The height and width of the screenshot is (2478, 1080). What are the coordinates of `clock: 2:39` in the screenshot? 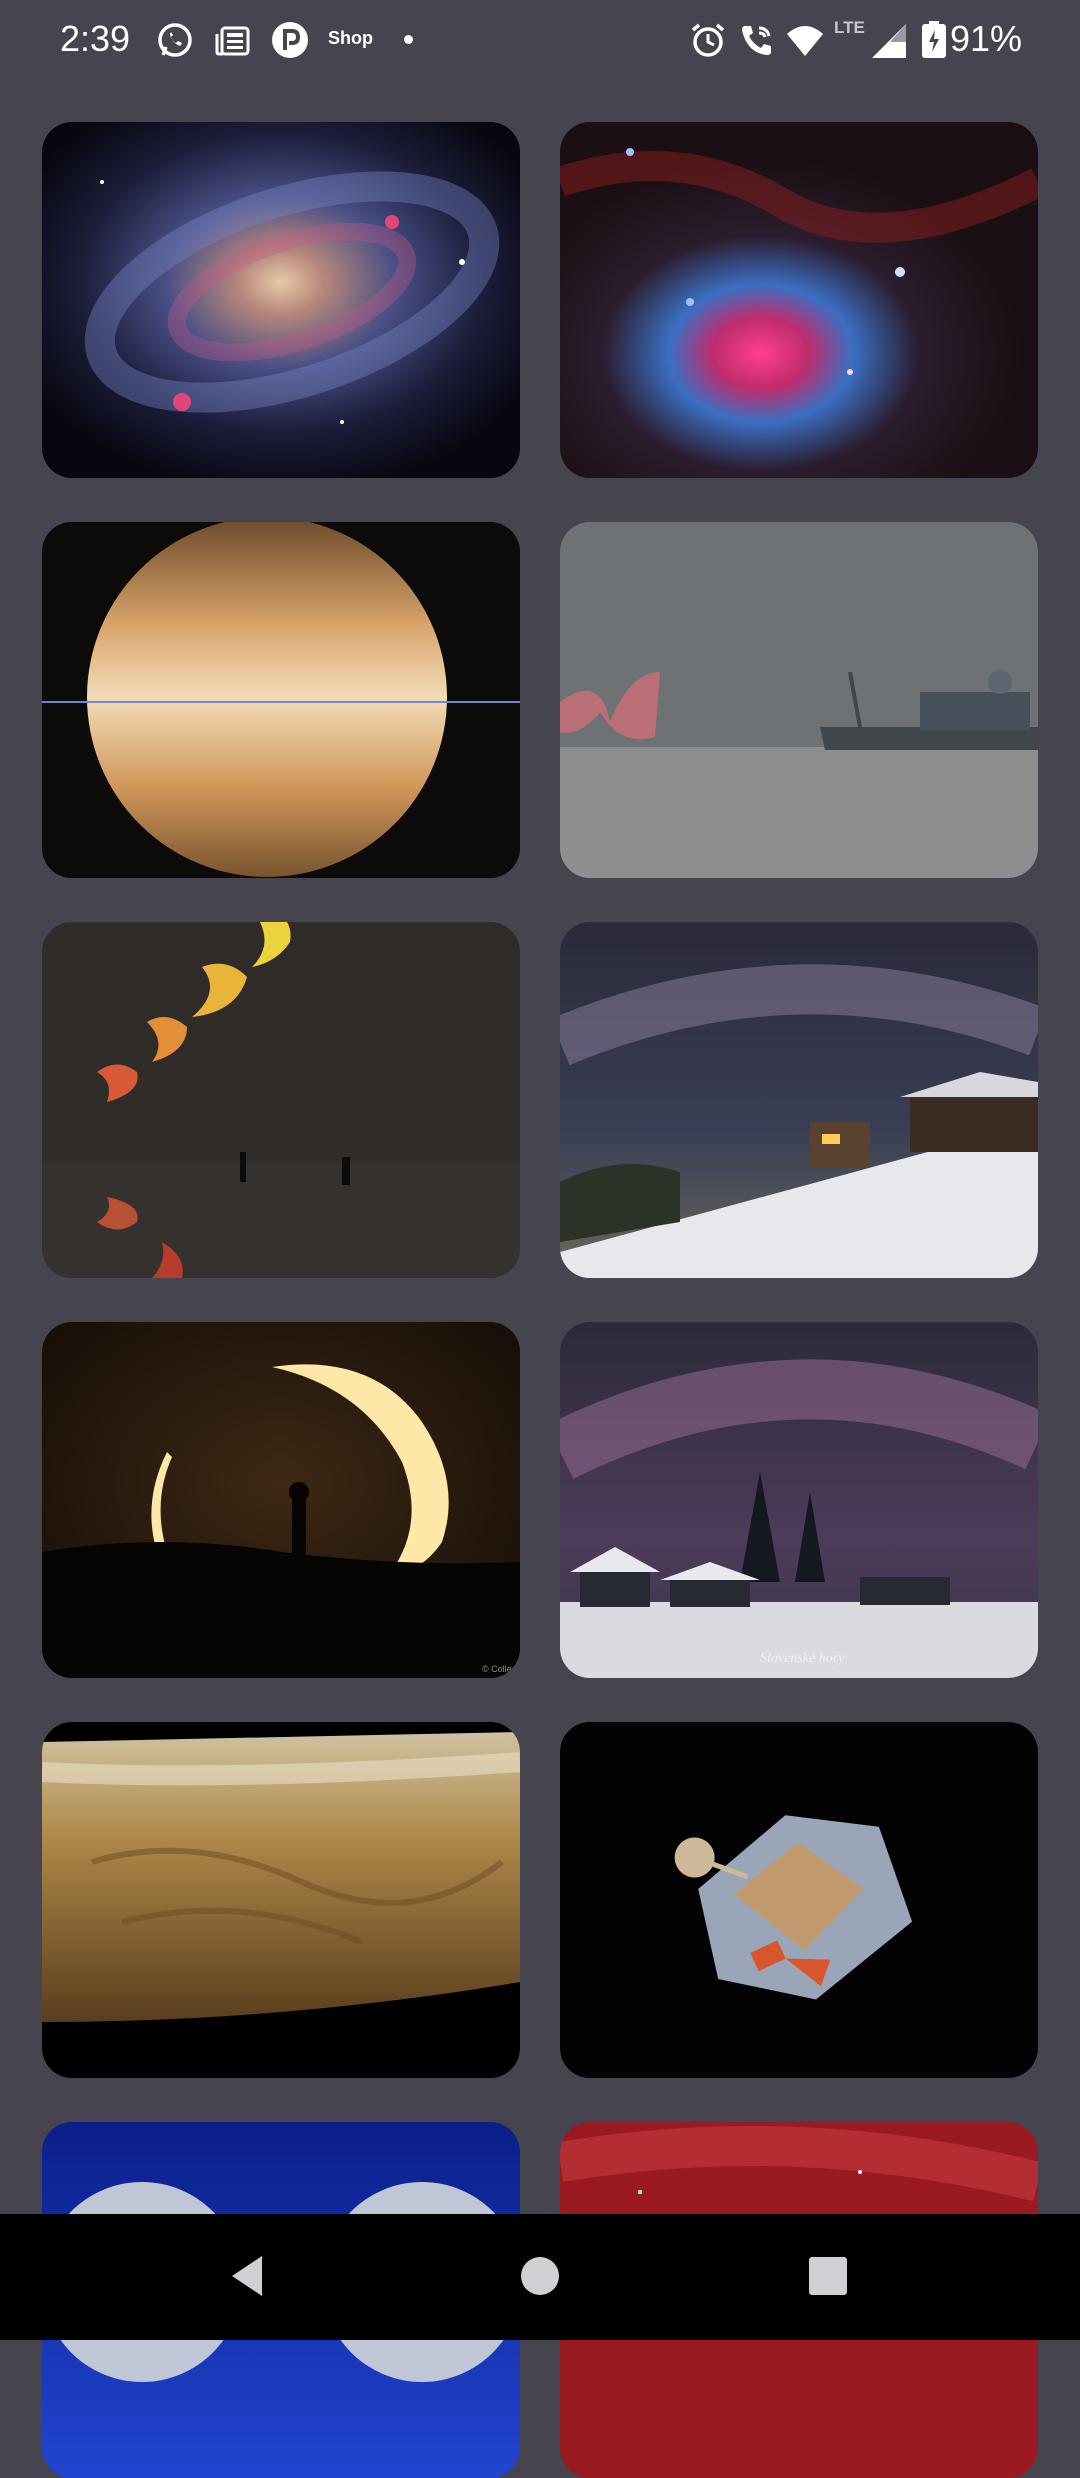 It's located at (95, 38).